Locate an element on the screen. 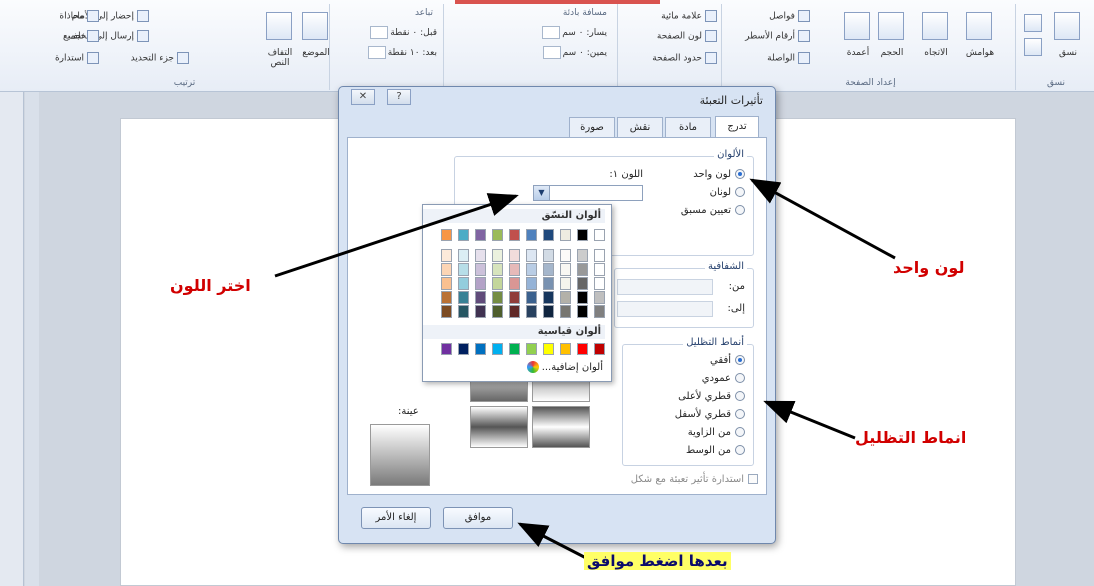  transparency-from-slider is located at coordinates (665, 287).